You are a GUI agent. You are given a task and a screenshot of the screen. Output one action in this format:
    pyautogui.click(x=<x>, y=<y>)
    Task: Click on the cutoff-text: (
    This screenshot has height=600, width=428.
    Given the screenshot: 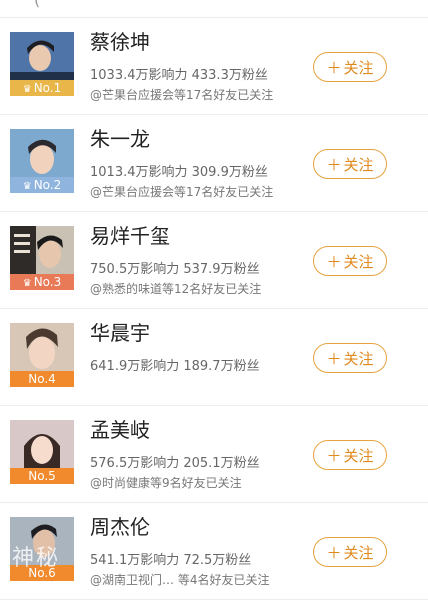 What is the action you would take?
    pyautogui.click(x=37, y=4)
    